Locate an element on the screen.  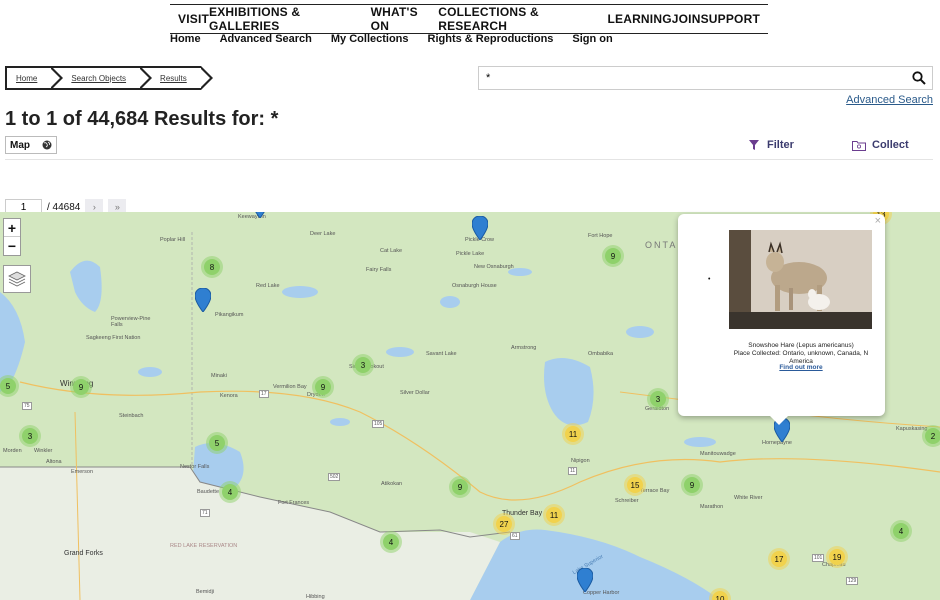
collect-button: Collect is located at coordinates (880, 145).